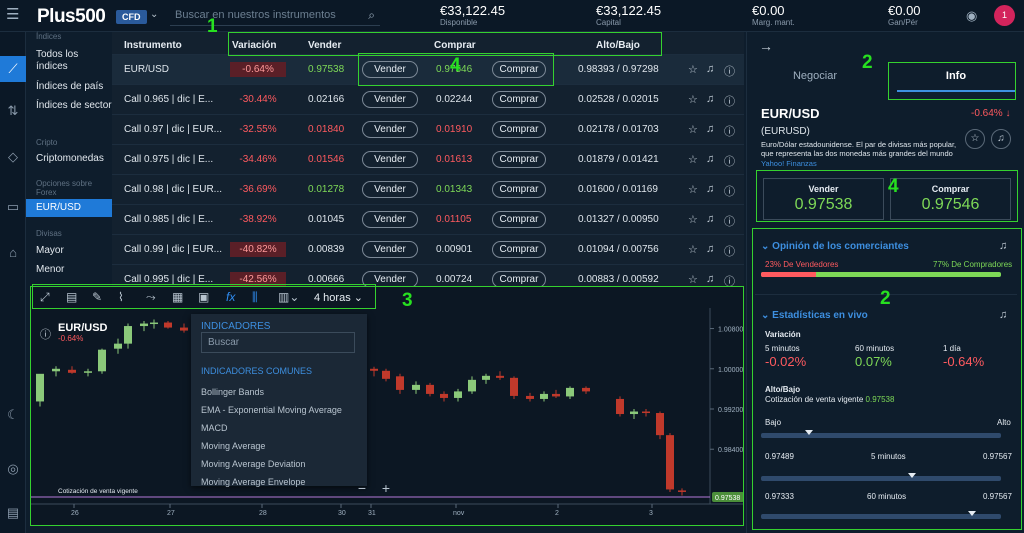  Describe the element at coordinates (13, 207) in the screenshot. I see `wallet-nav-icon: ▭` at that location.